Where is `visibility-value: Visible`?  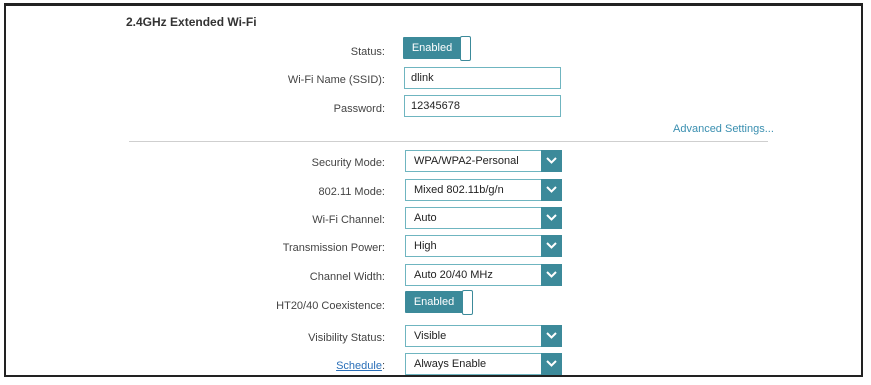 visibility-value: Visible is located at coordinates (430, 336).